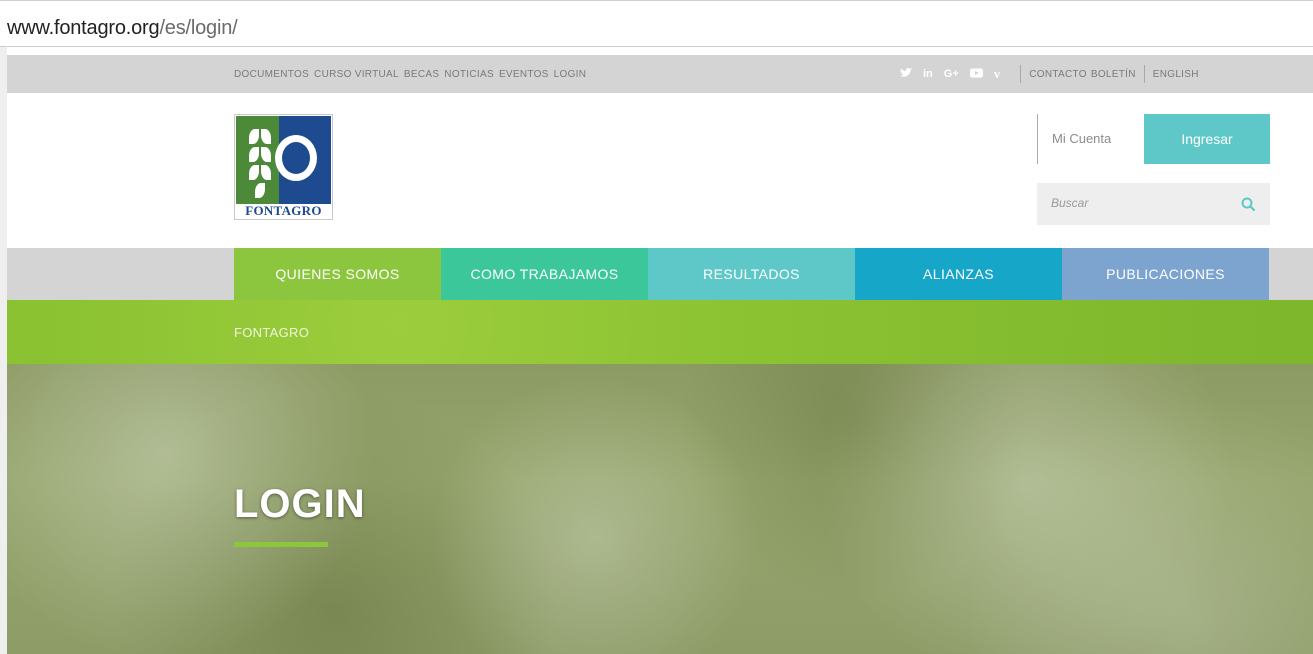 The height and width of the screenshot is (654, 1313). I want to click on link-boletin: BOLETÍN, so click(1113, 74).